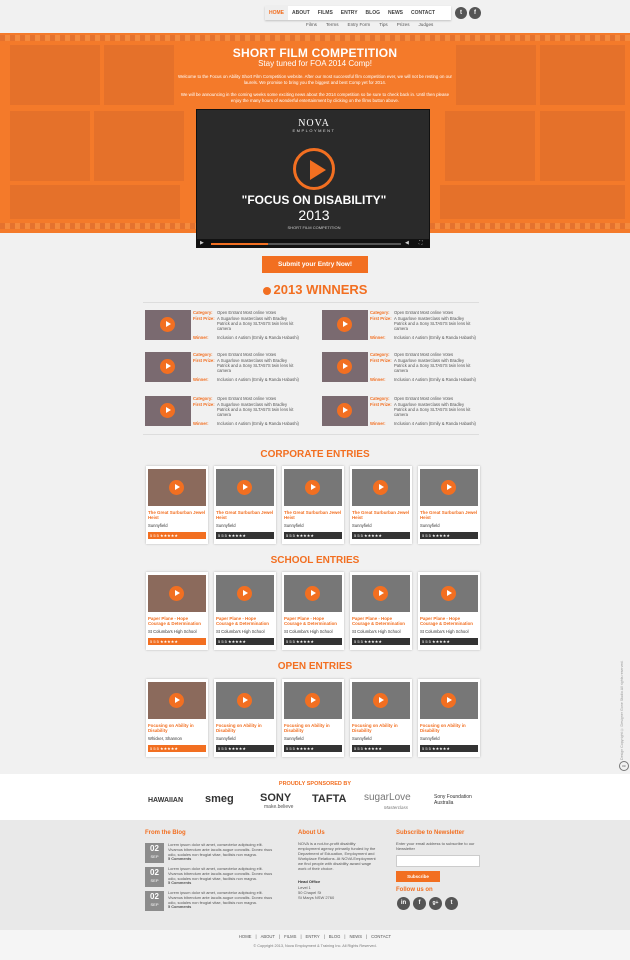  Describe the element at coordinates (395, 13) in the screenshot. I see `nav-news: NEWS` at that location.